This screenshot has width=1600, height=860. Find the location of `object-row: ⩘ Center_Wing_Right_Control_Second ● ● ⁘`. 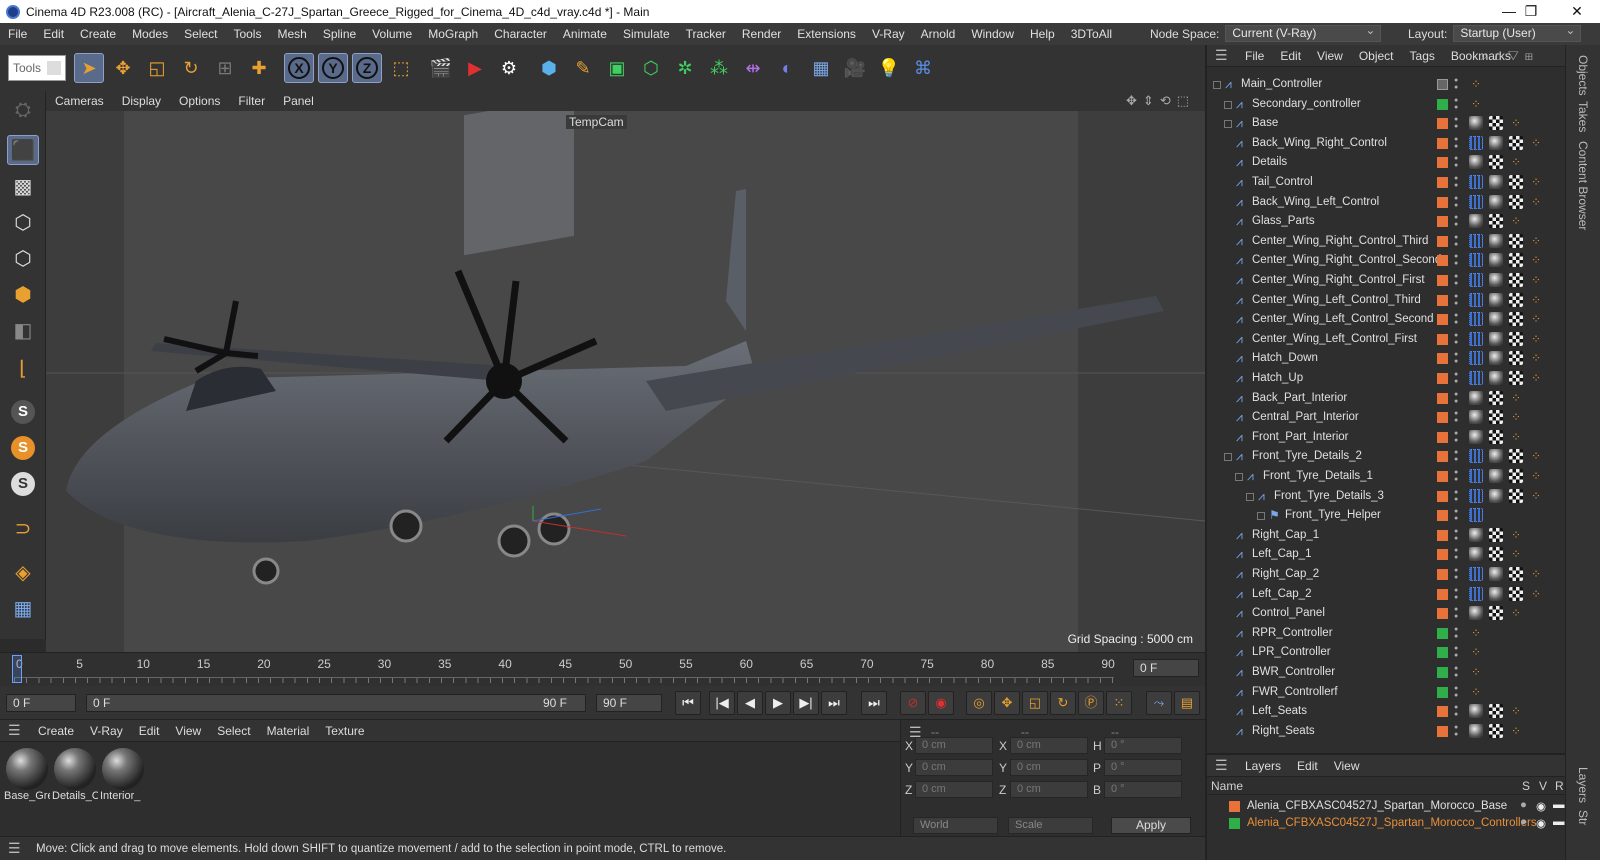

object-row: ⩘ Center_Wing_Right_Control_Second ● ● ⁘ is located at coordinates (1384, 261).